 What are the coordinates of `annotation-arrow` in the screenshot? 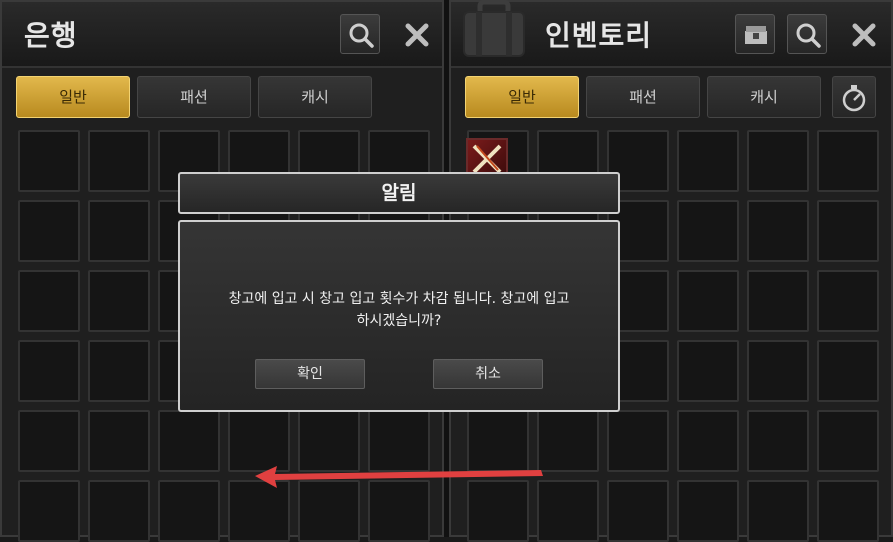 It's located at (399, 477).